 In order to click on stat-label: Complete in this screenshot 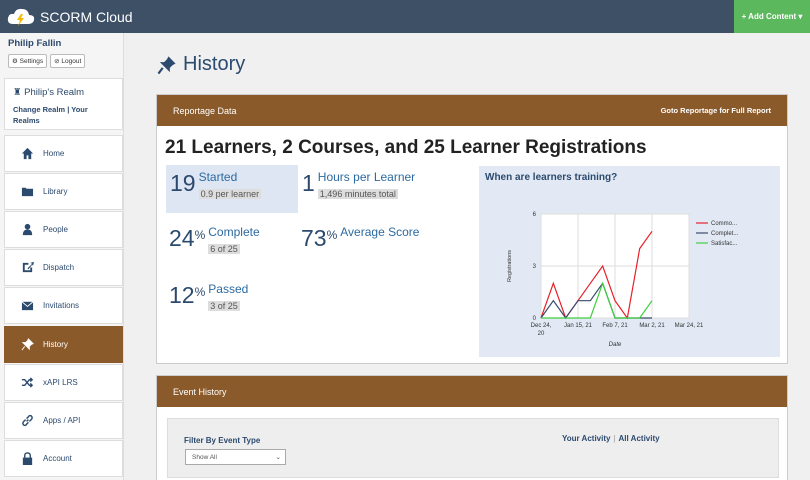, I will do `click(234, 232)`.